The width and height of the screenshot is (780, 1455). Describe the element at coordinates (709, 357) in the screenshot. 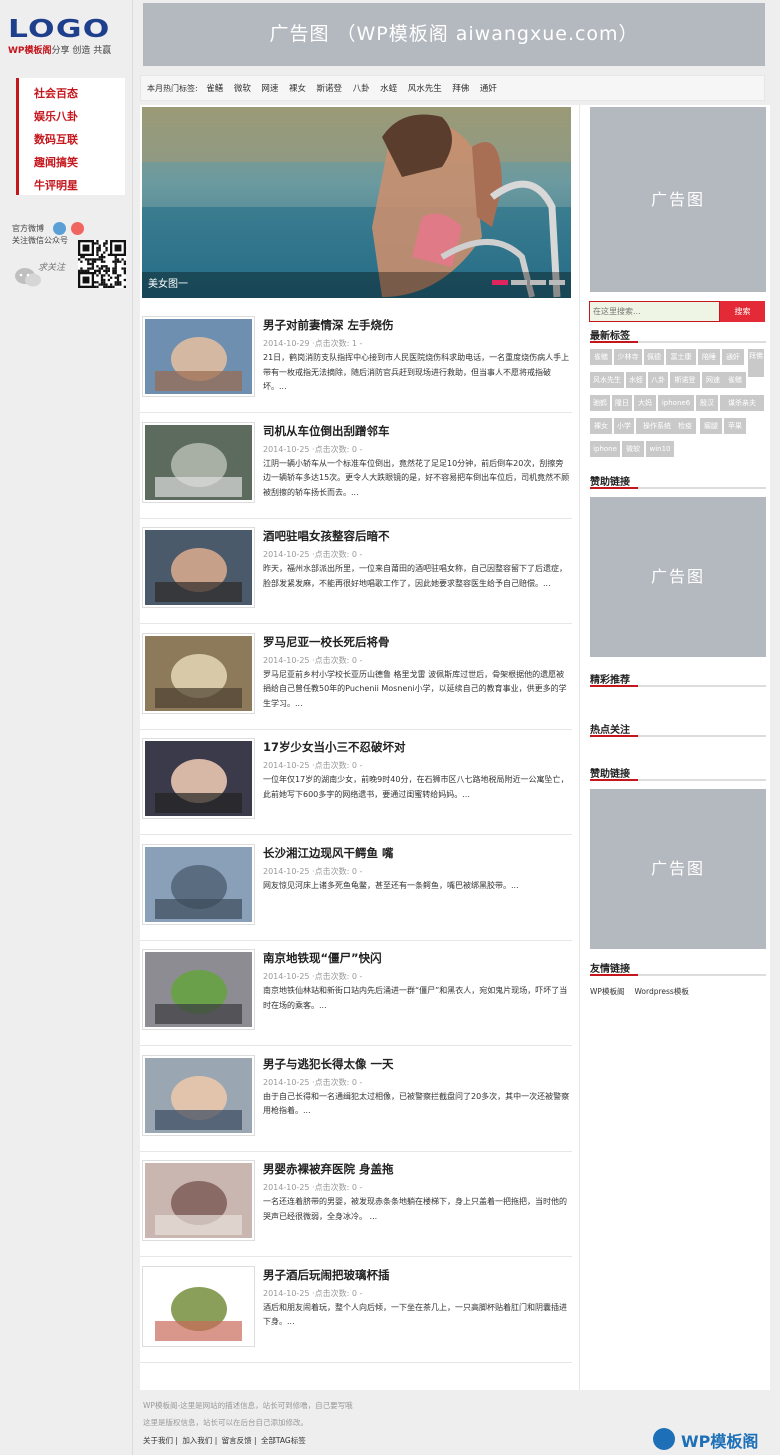

I see `latest-tag: 陪睡` at that location.